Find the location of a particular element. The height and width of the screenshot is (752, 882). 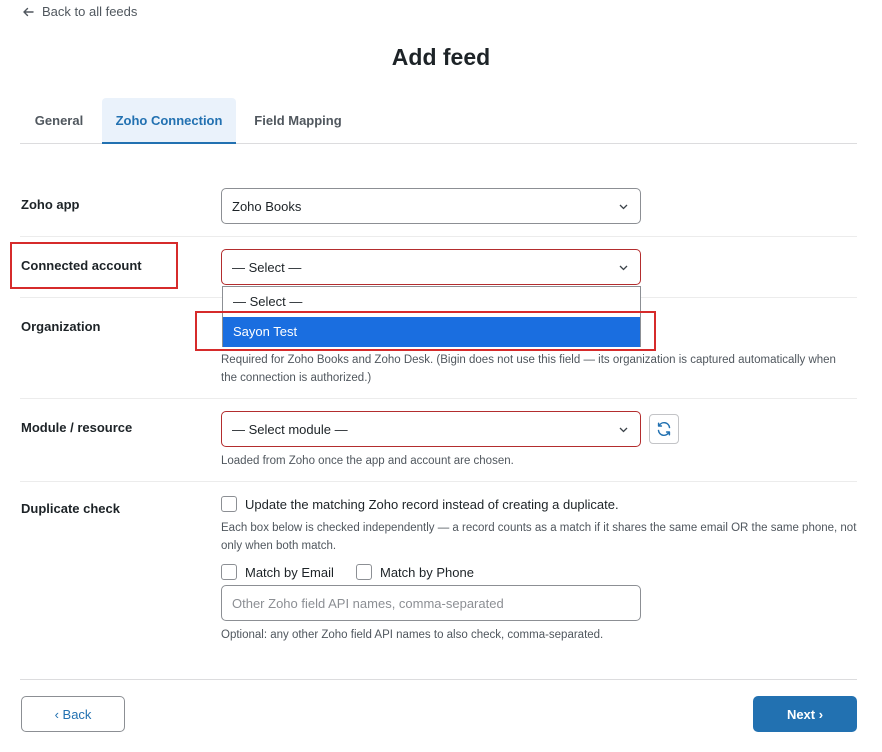

tab-bar: General Zoho Connection Field Mapping is located at coordinates (438, 121).